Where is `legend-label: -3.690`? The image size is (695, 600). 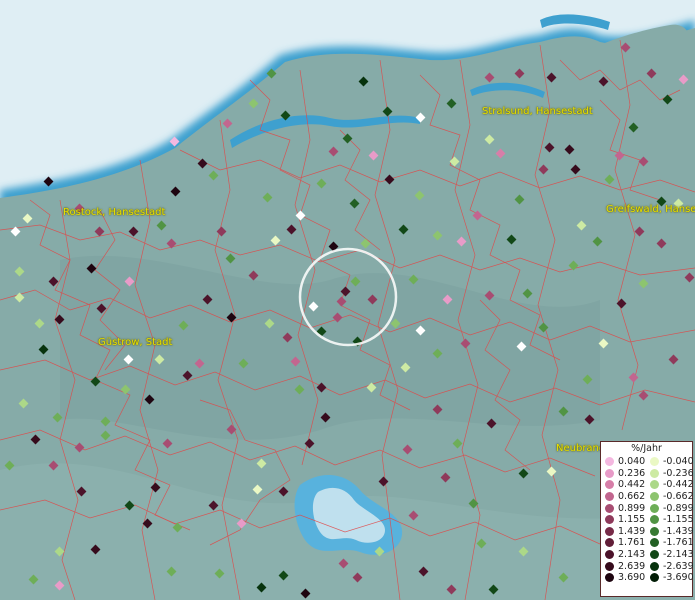 legend-label: -3.690 is located at coordinates (678, 578).